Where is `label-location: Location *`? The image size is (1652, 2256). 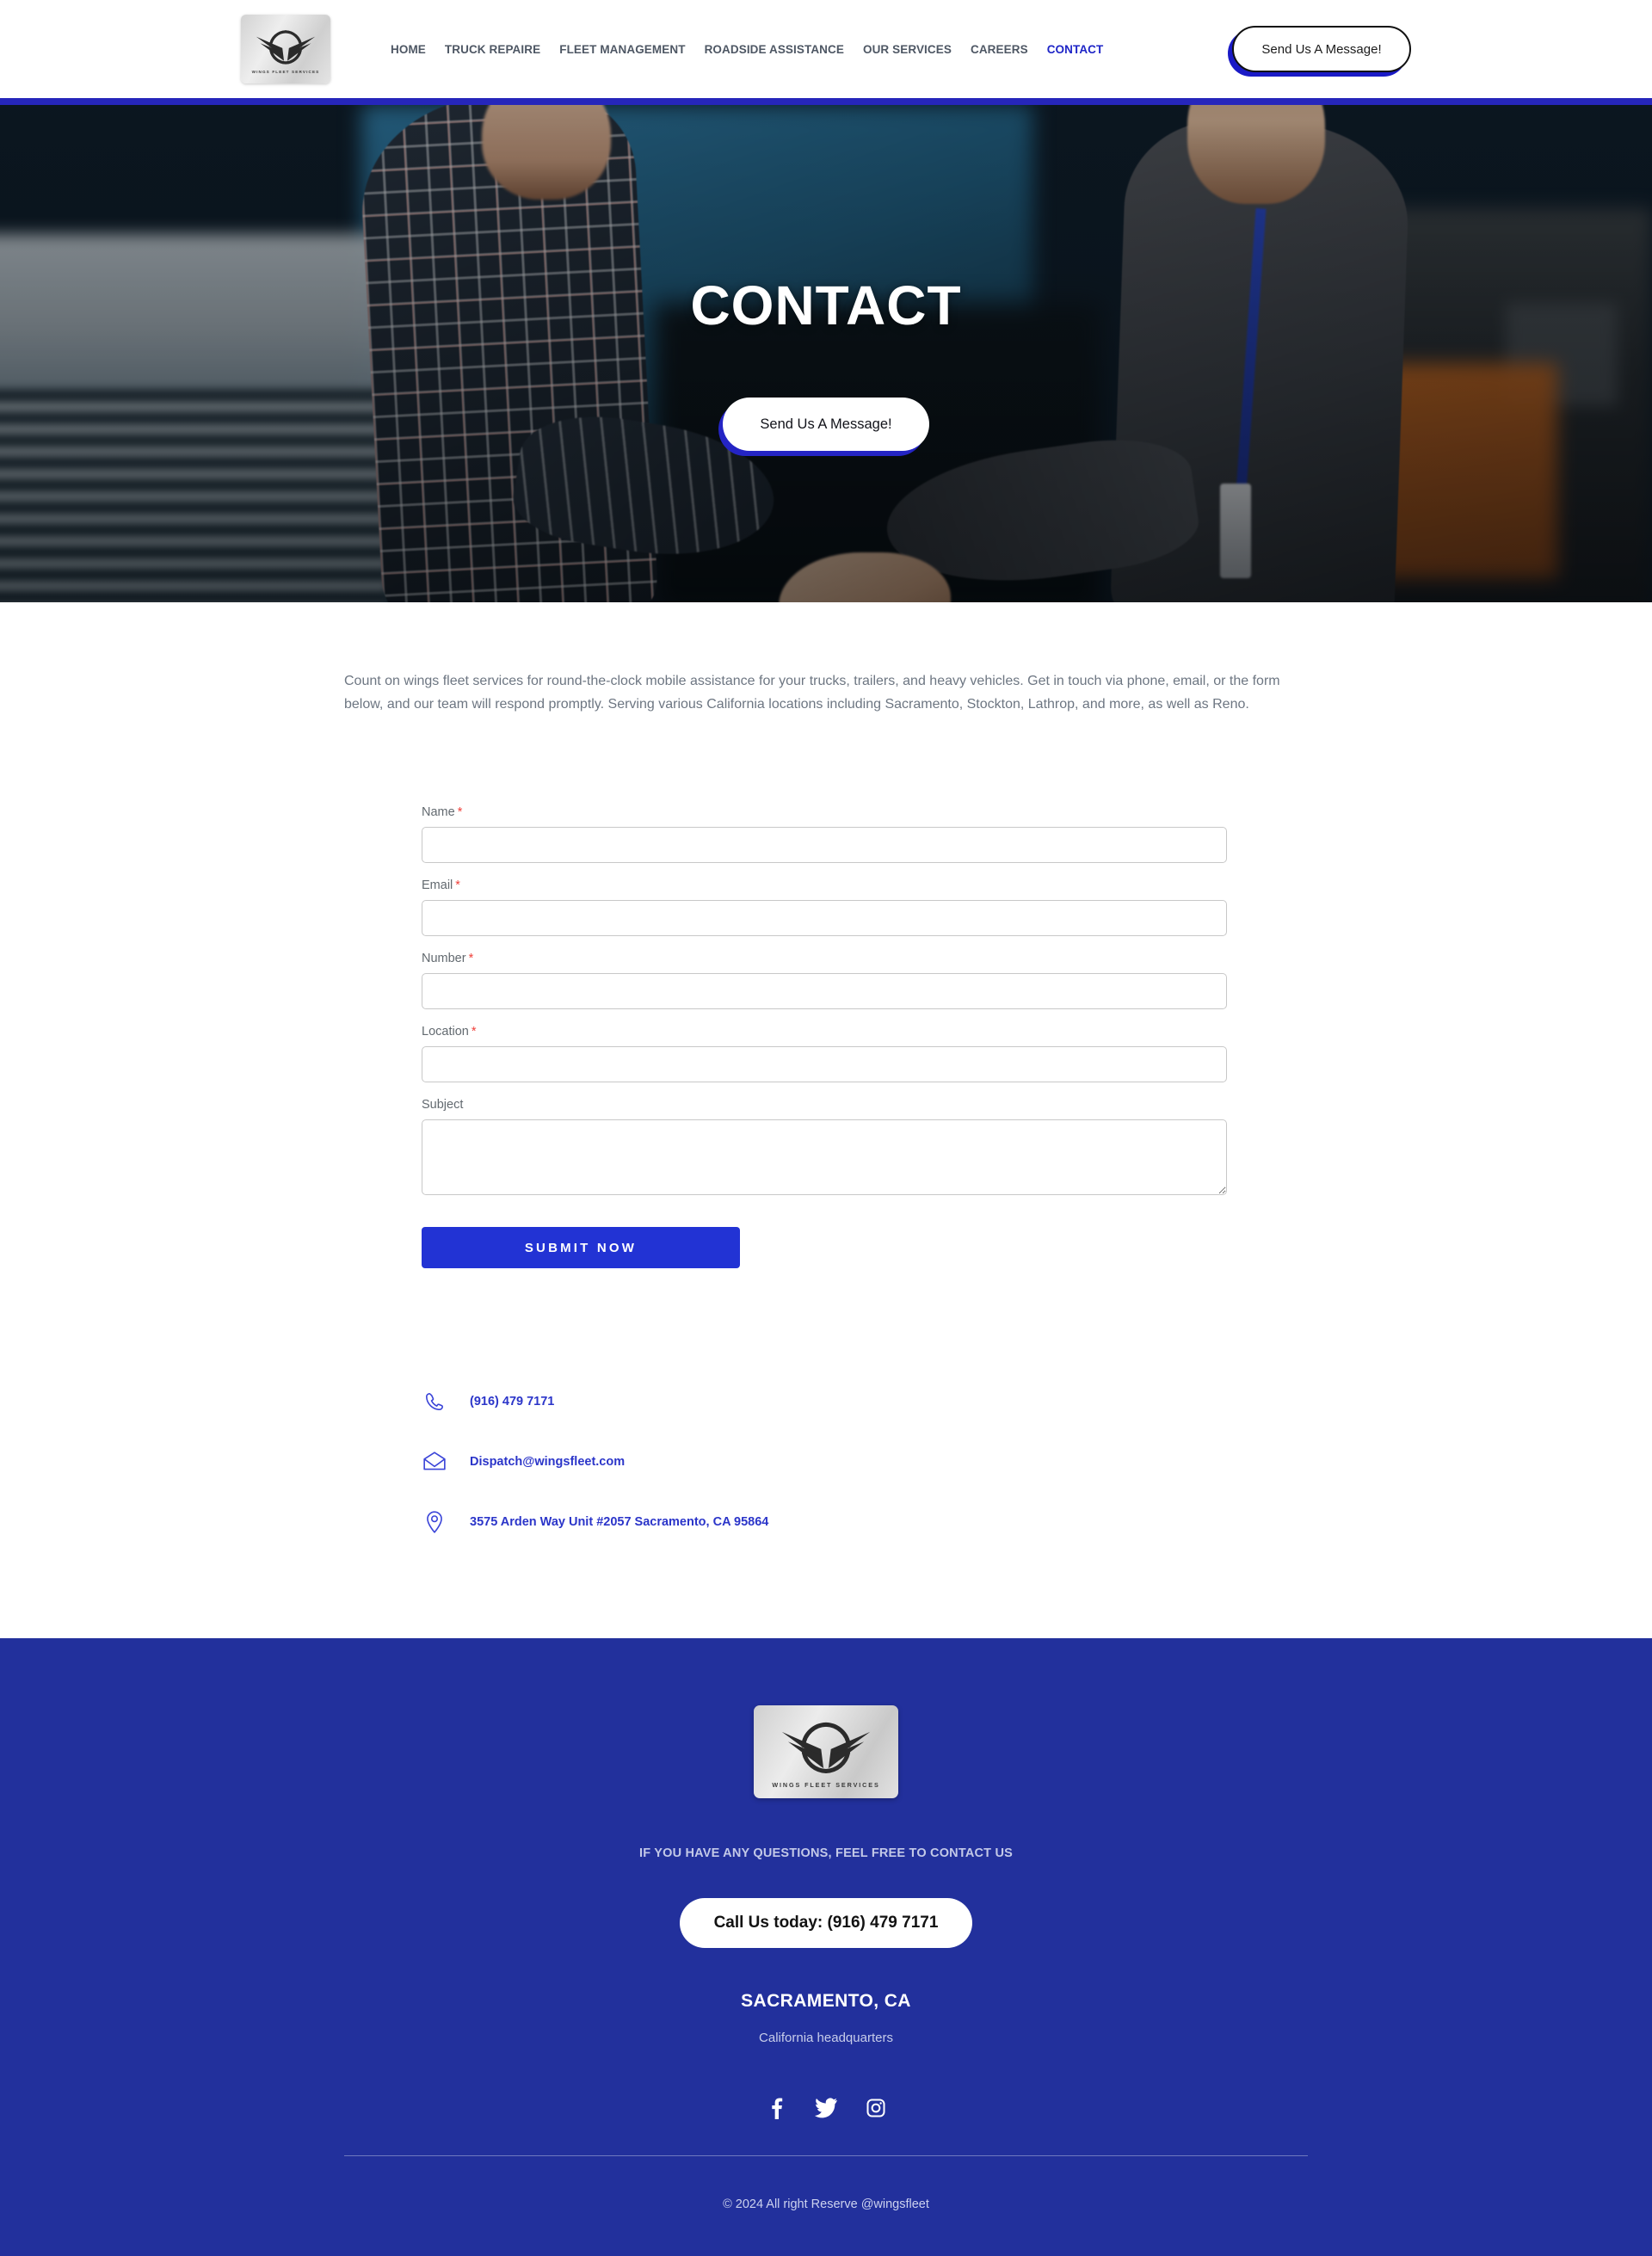
label-location: Location * is located at coordinates (449, 1032).